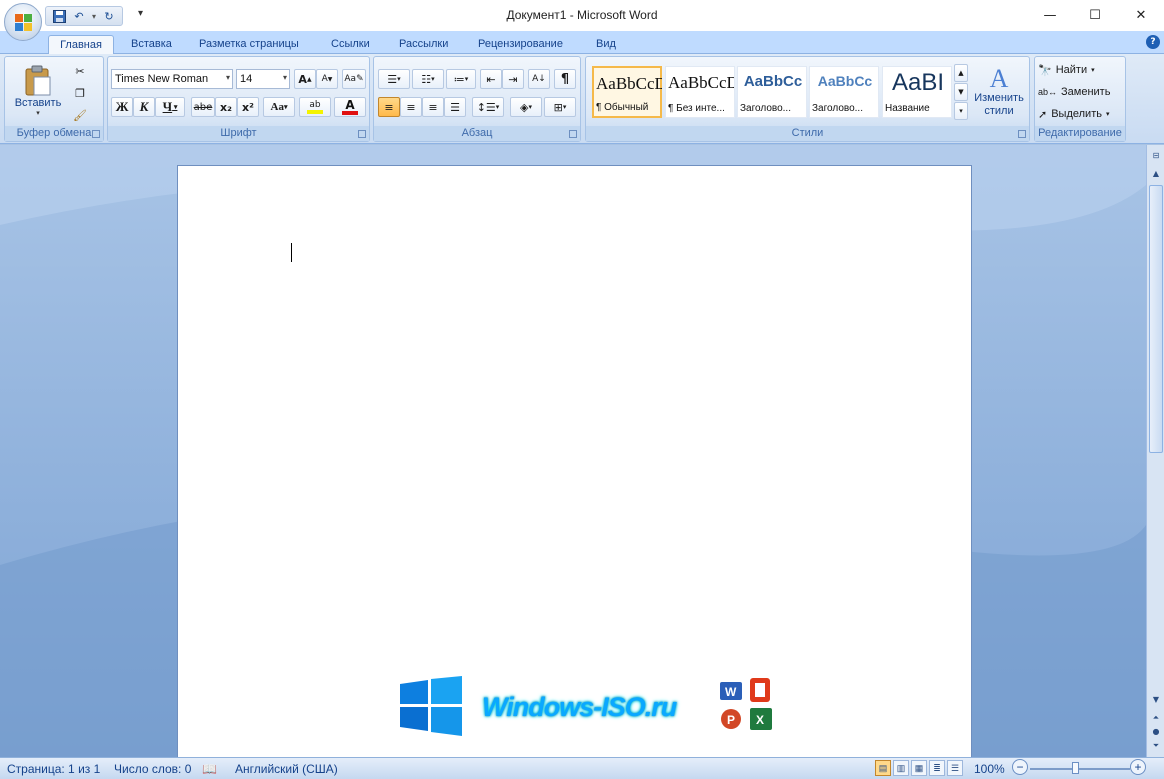  Describe the element at coordinates (248, 107) in the screenshot. I see `superscript-button: x²` at that location.